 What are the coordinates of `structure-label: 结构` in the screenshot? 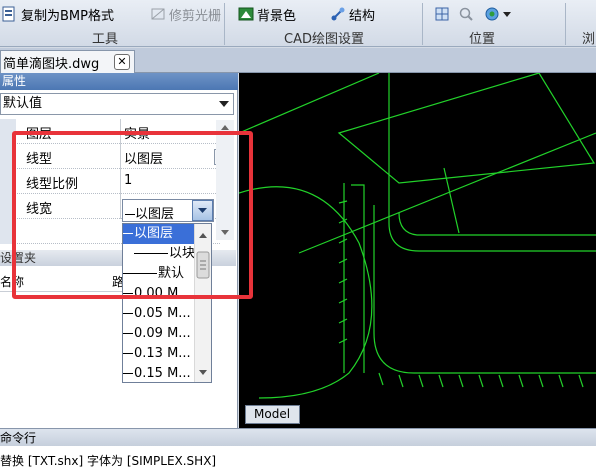 It's located at (362, 16).